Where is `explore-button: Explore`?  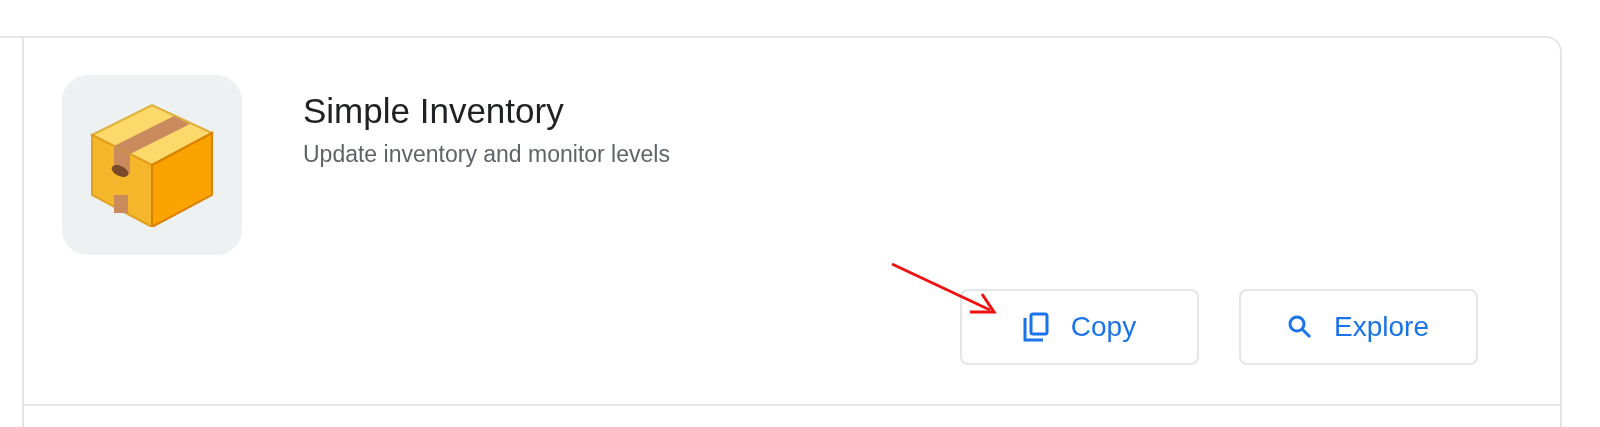 explore-button: Explore is located at coordinates (1358, 327).